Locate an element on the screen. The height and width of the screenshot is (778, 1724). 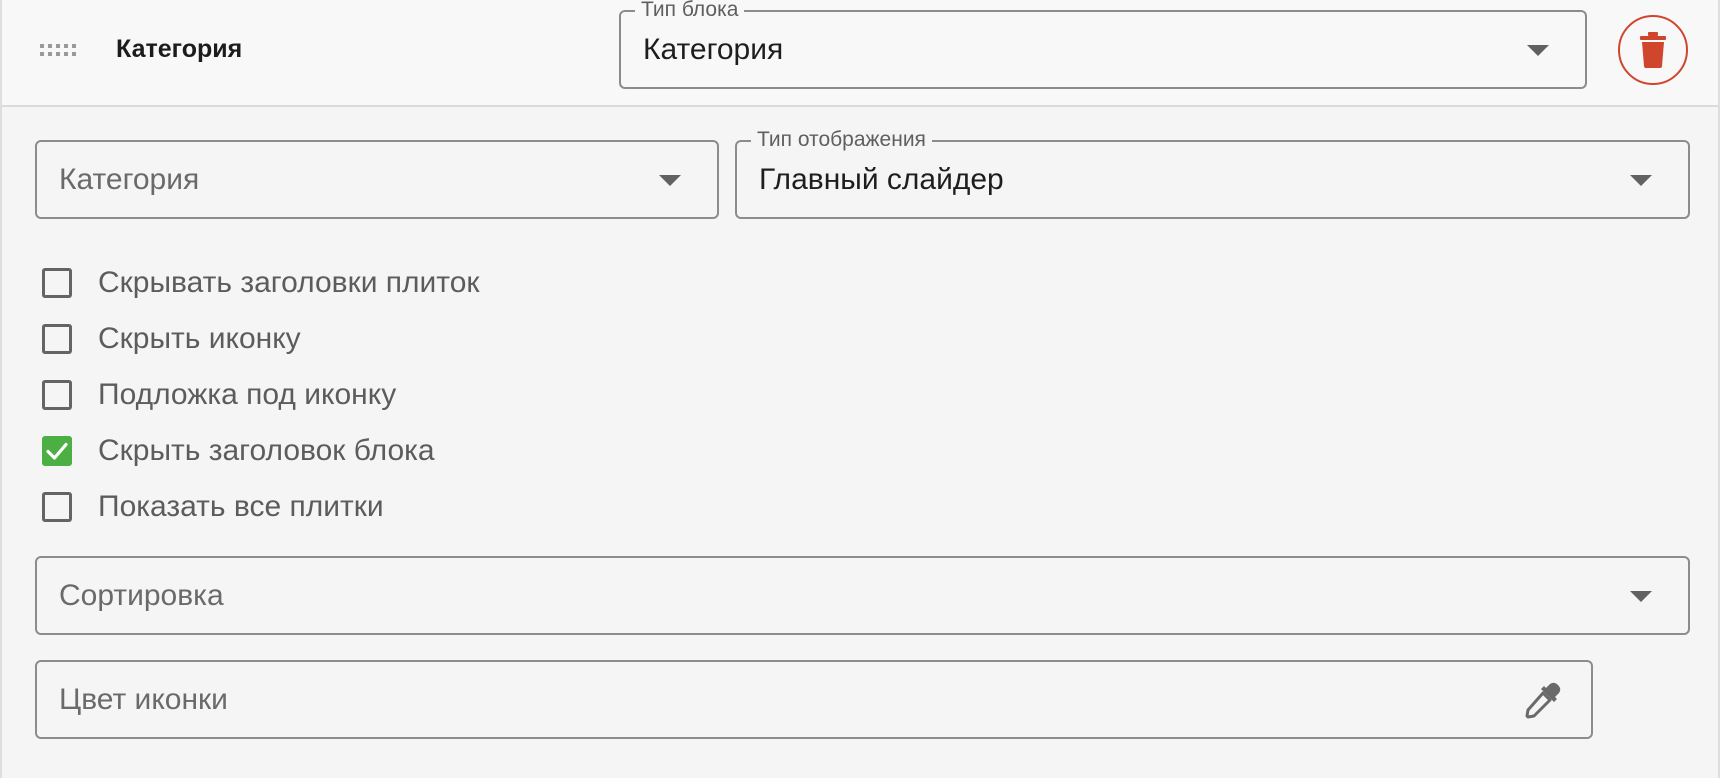
checkbox-hide-tile-titles: Скрывать заголовки плиток is located at coordinates (260, 283).